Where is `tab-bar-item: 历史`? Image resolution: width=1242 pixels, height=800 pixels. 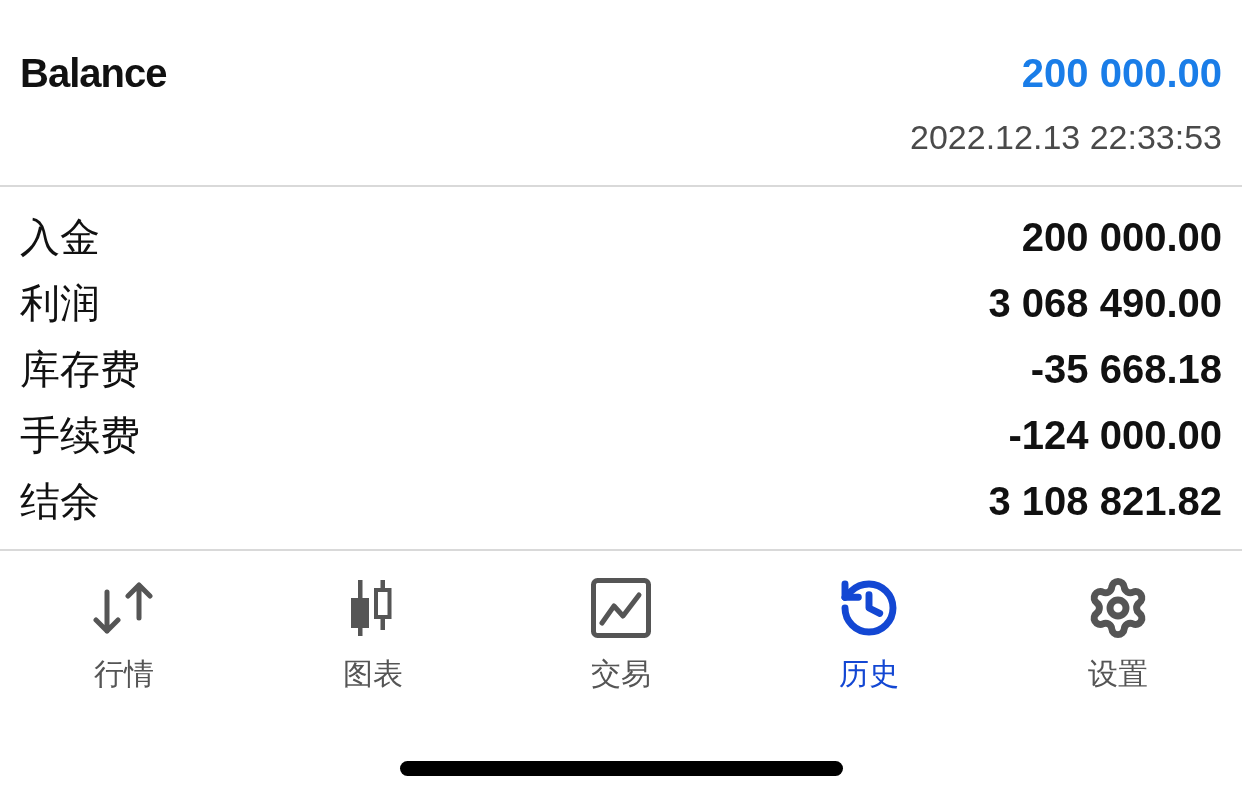
tab-bar-item: 历史 is located at coordinates (869, 633).